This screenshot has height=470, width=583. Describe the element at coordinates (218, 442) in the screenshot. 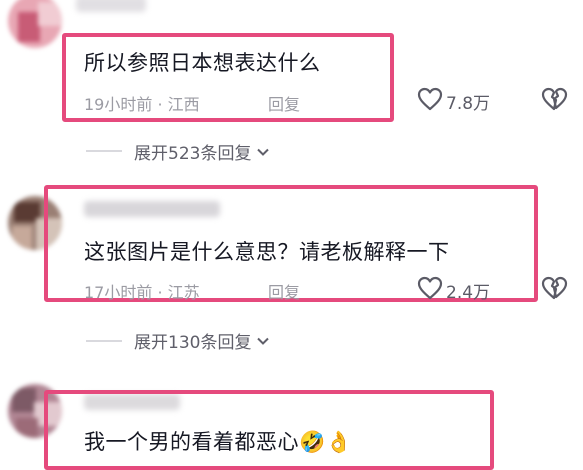

I see `comment-text: 我一个男的看着都恶心🤣👌` at that location.